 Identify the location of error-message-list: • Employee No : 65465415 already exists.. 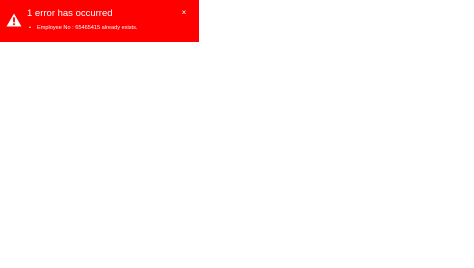
(82, 28).